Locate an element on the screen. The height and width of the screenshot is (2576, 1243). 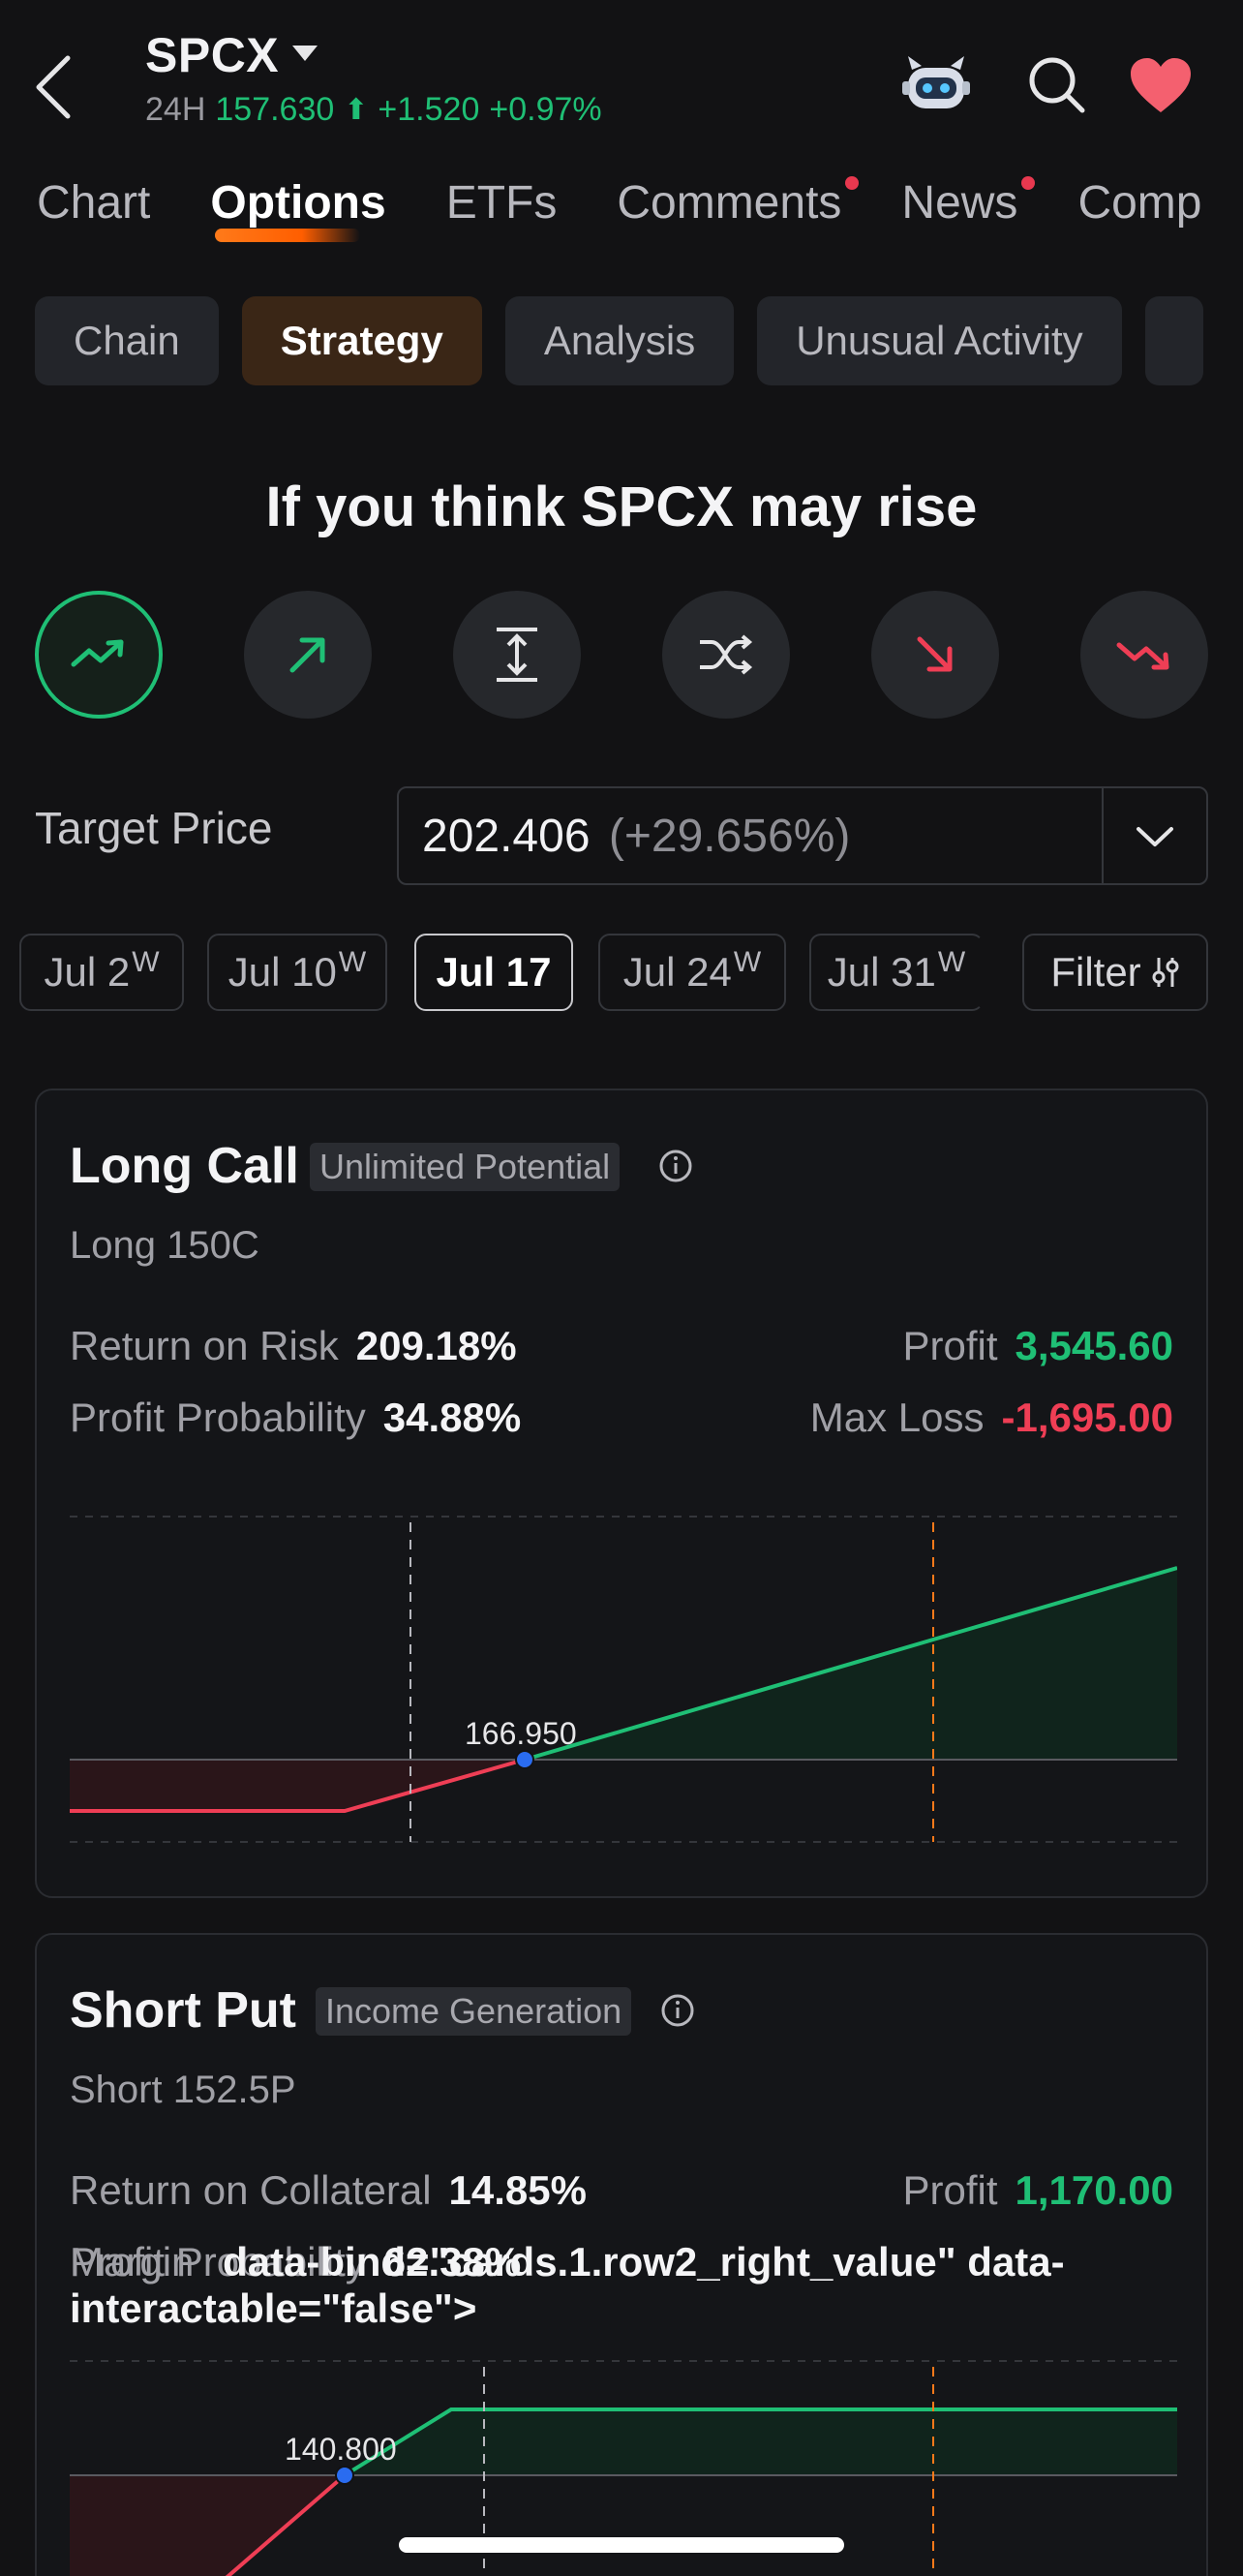
target-price-label: Target Price is located at coordinates (154, 828).